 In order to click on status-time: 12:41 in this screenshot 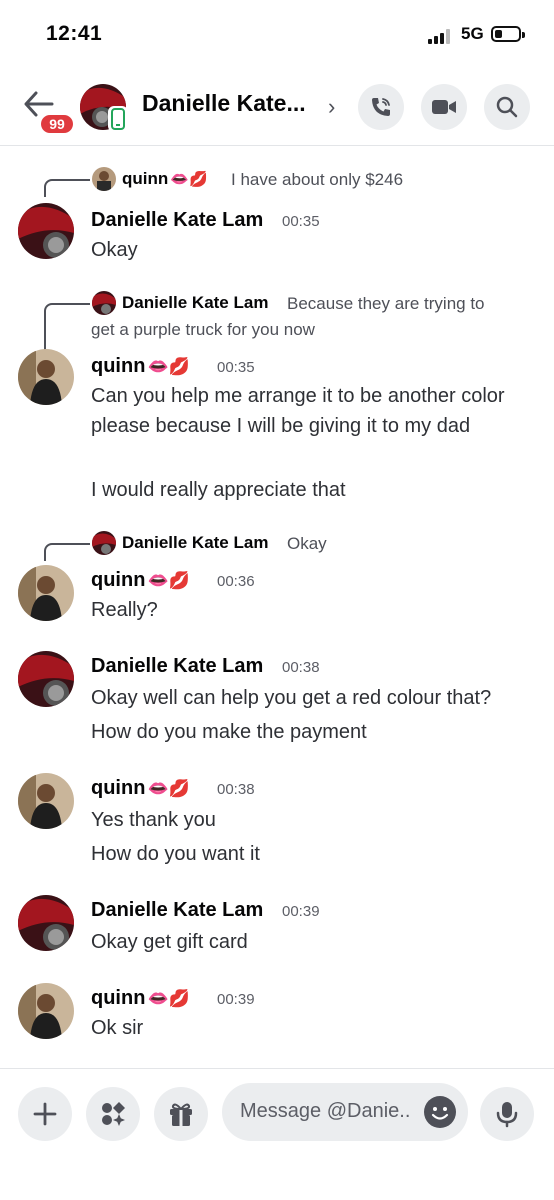, I will do `click(74, 33)`.